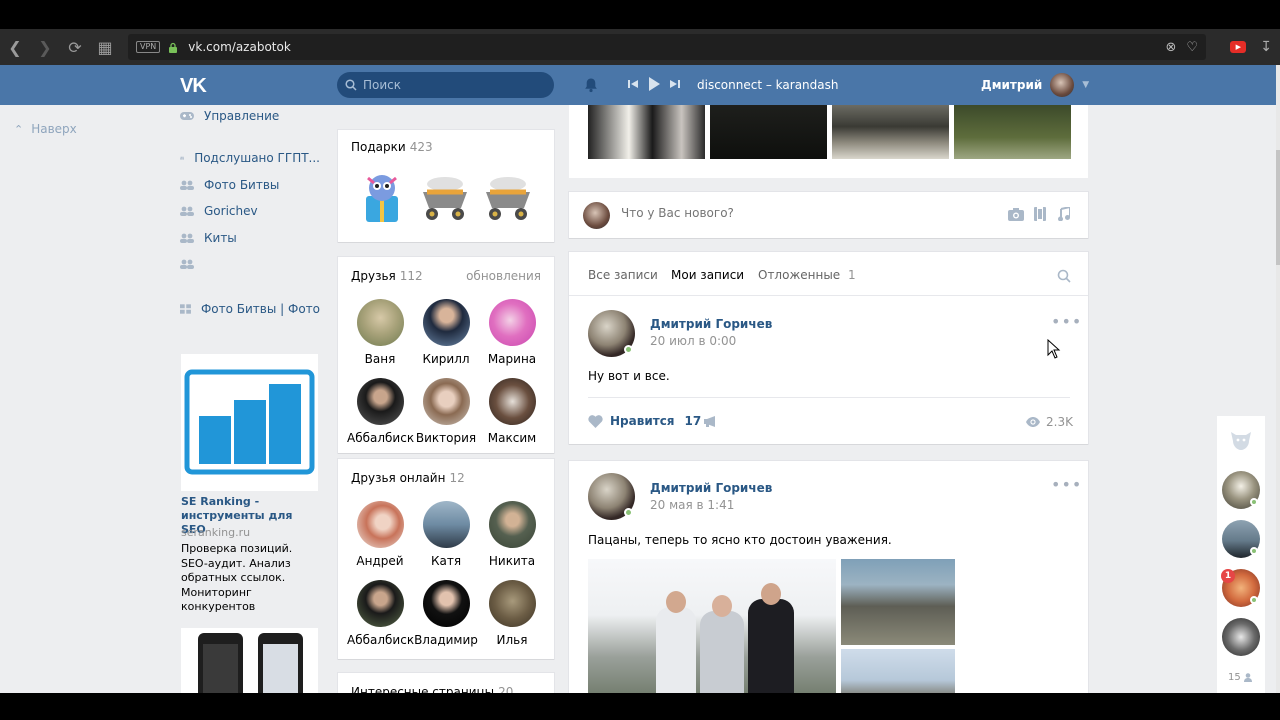  Describe the element at coordinates (1234, 677) in the screenshot. I see `online-friends-count: 15` at that location.